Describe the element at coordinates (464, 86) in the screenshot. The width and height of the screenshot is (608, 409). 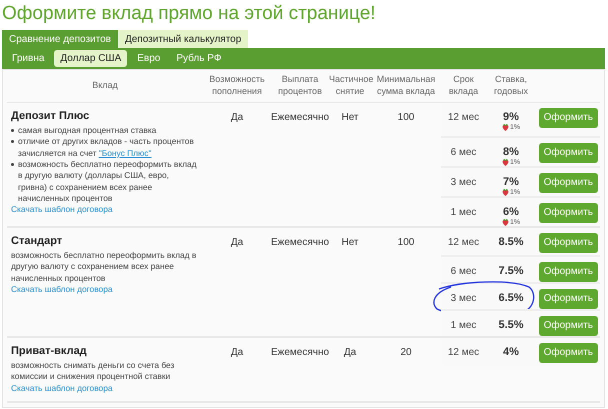
I see `column-header: Срок вклада` at that location.